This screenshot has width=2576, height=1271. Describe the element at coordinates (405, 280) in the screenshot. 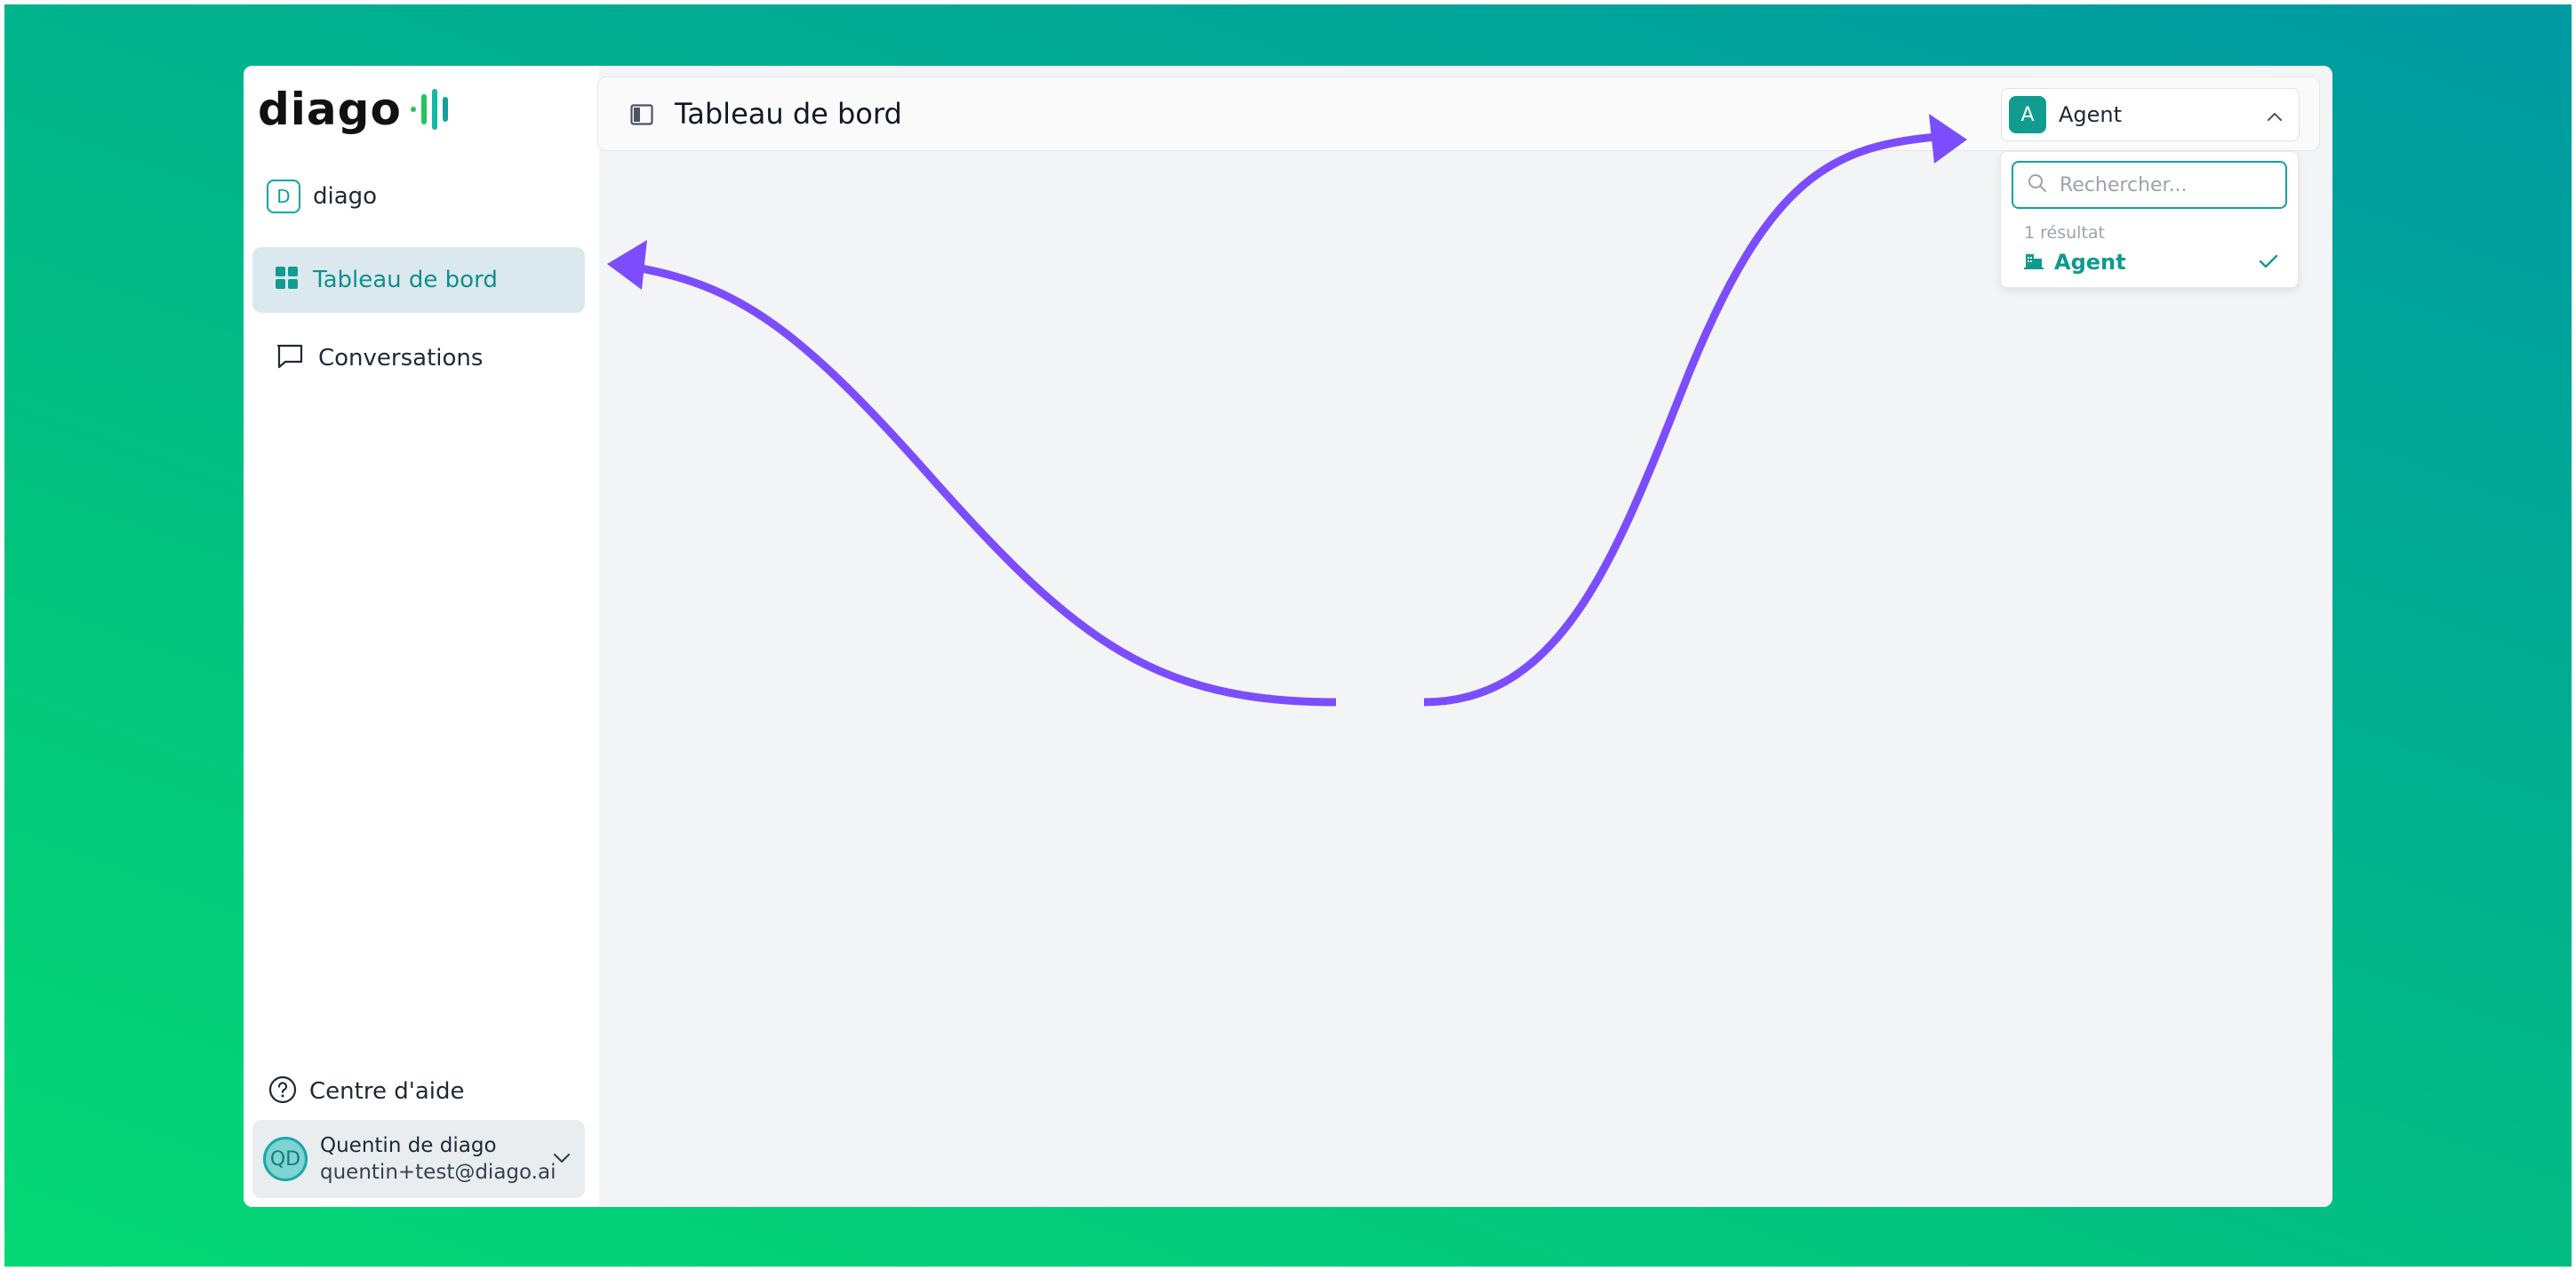

I see `sidebar-item-label: Tableau de bord` at that location.